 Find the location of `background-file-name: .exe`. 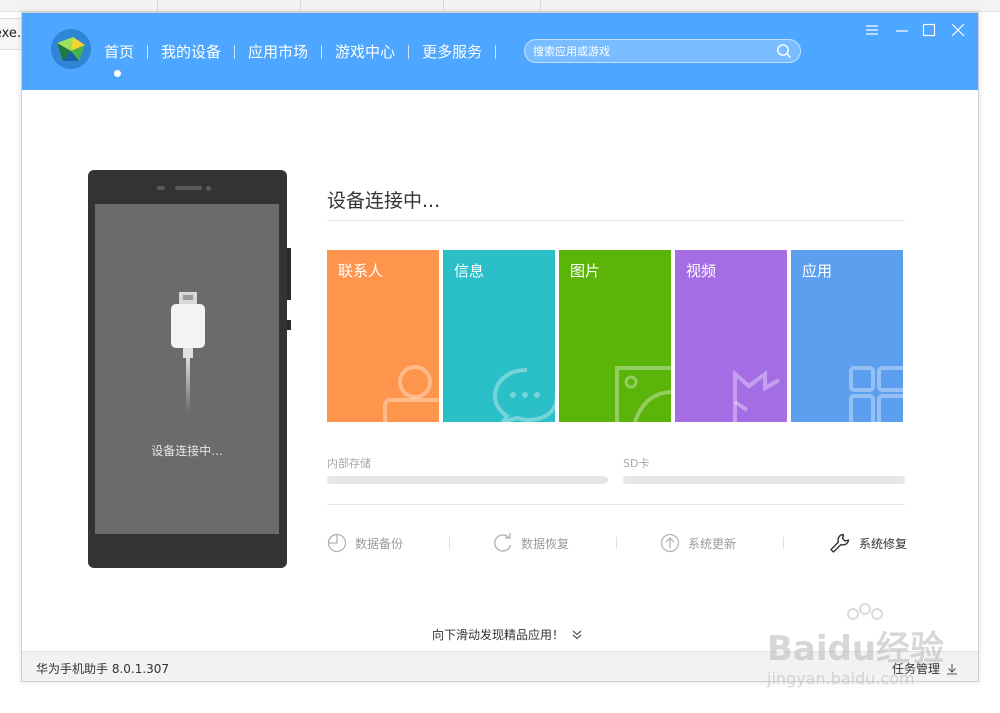

background-file-name: .exe is located at coordinates (11, 34).